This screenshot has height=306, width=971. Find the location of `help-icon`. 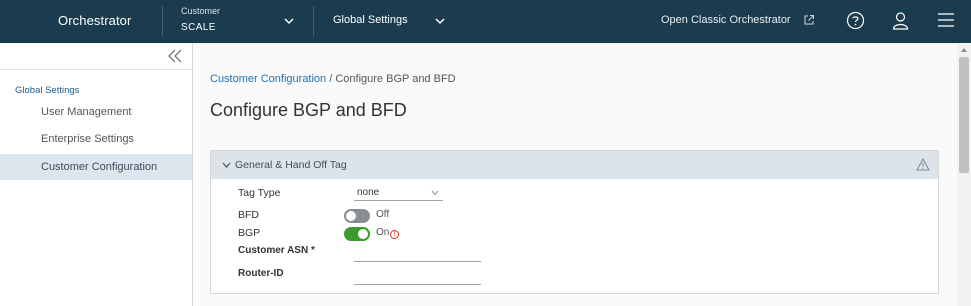

help-icon is located at coordinates (855, 20).